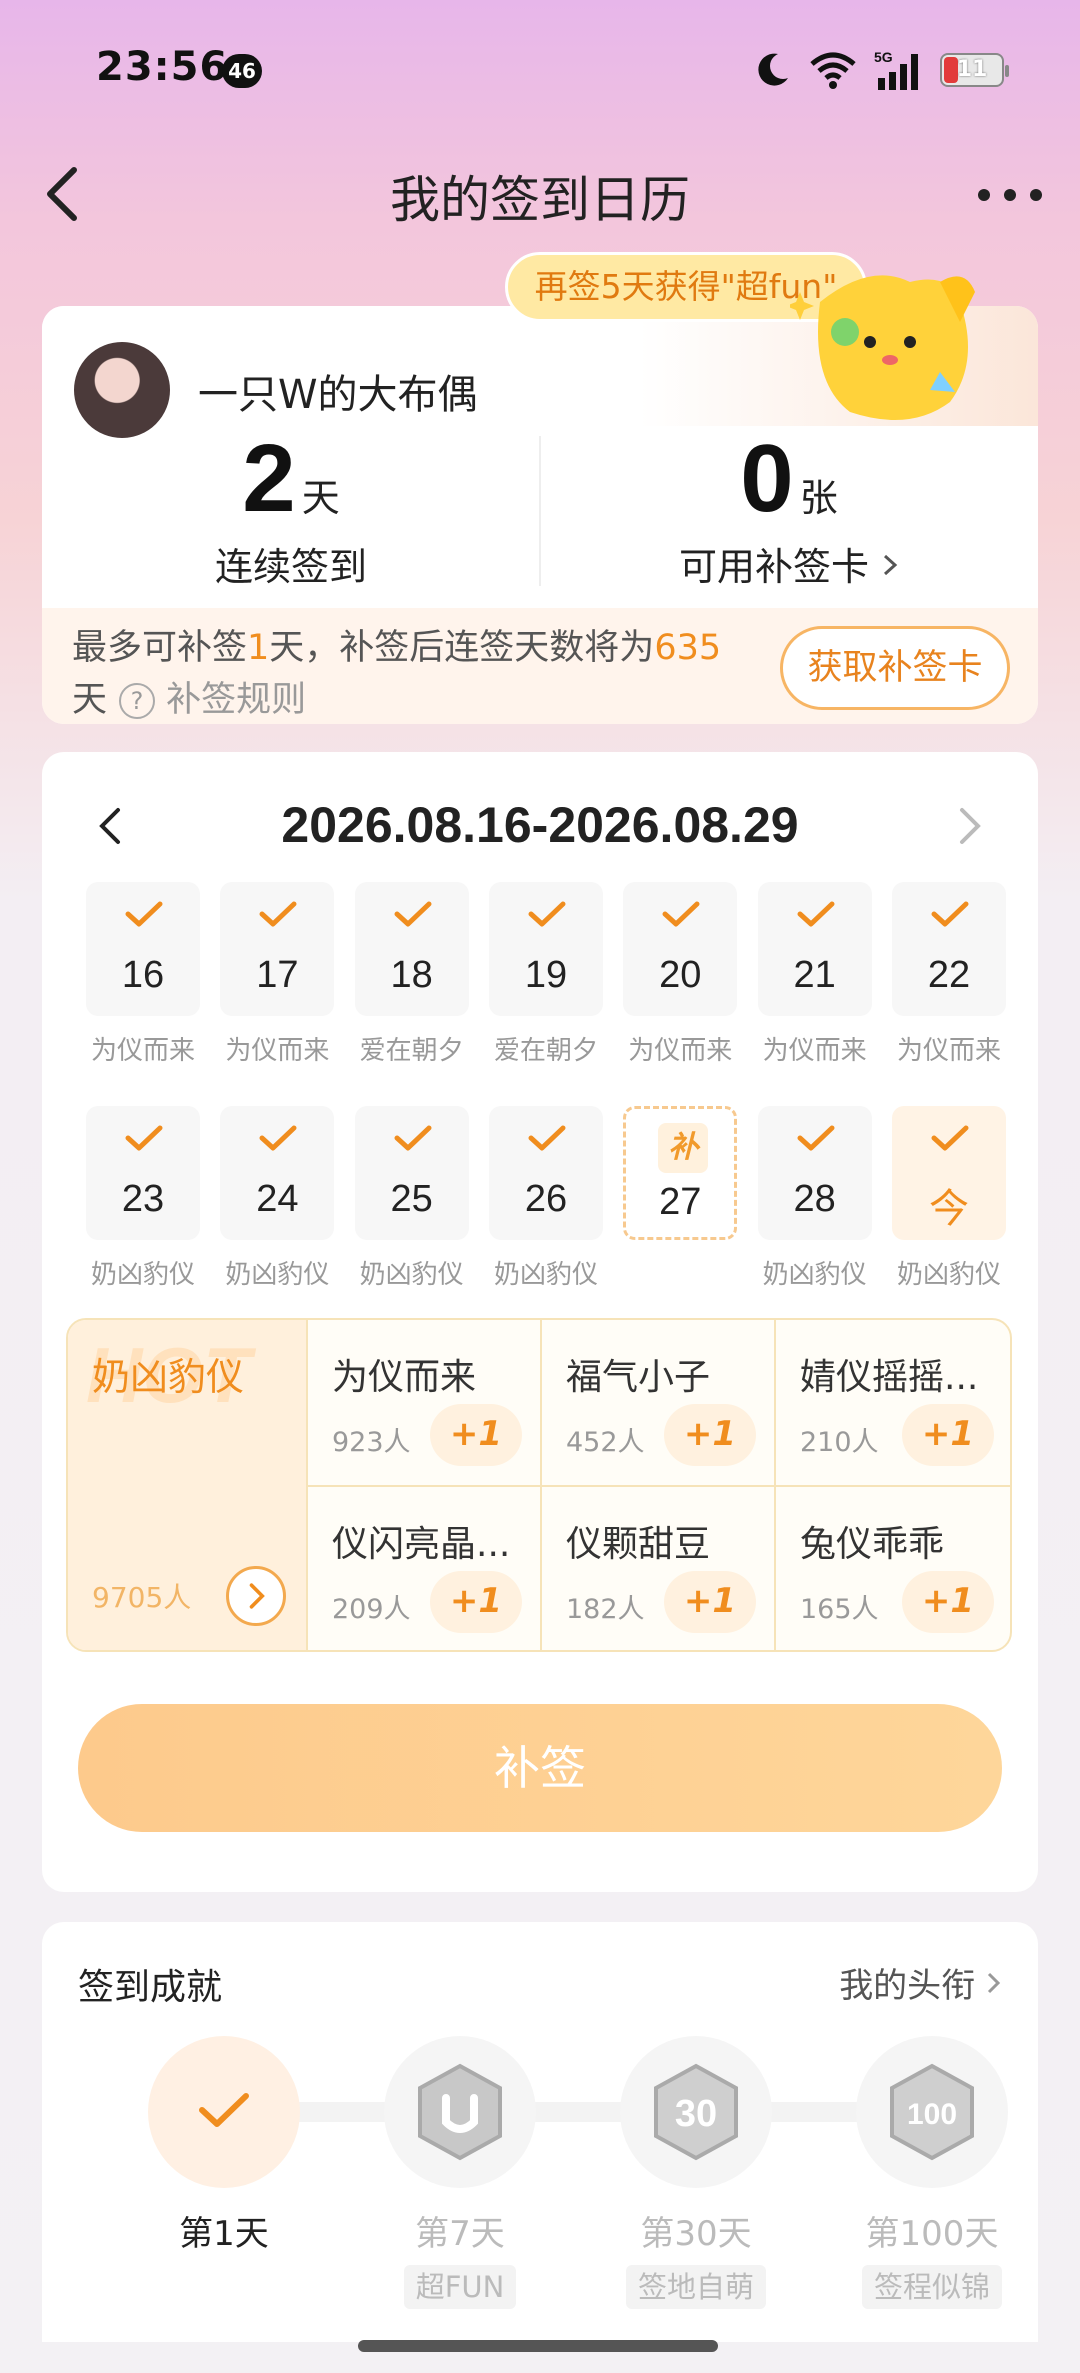  I want to click on topic-count: 165人, so click(839, 1609).